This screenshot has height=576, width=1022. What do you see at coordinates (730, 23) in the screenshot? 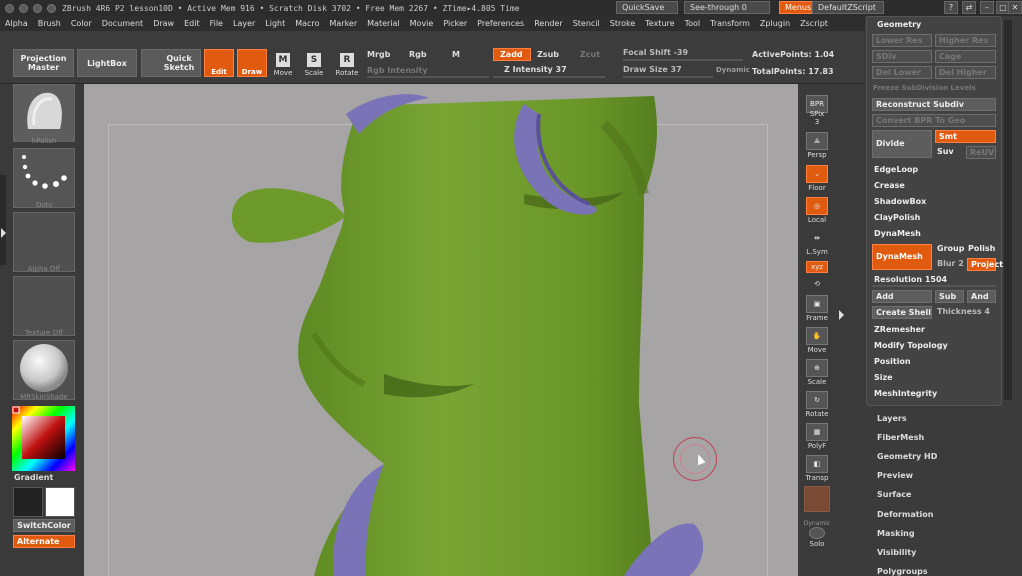
I see `menu-transform: Transform` at bounding box center [730, 23].